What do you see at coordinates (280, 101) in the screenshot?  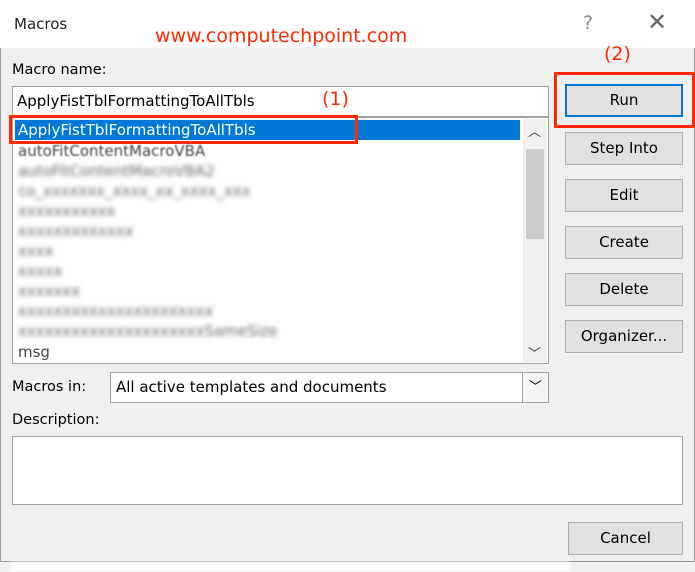 I see `macro-name-input: ApplyFistTblFormattingToAllTbls` at bounding box center [280, 101].